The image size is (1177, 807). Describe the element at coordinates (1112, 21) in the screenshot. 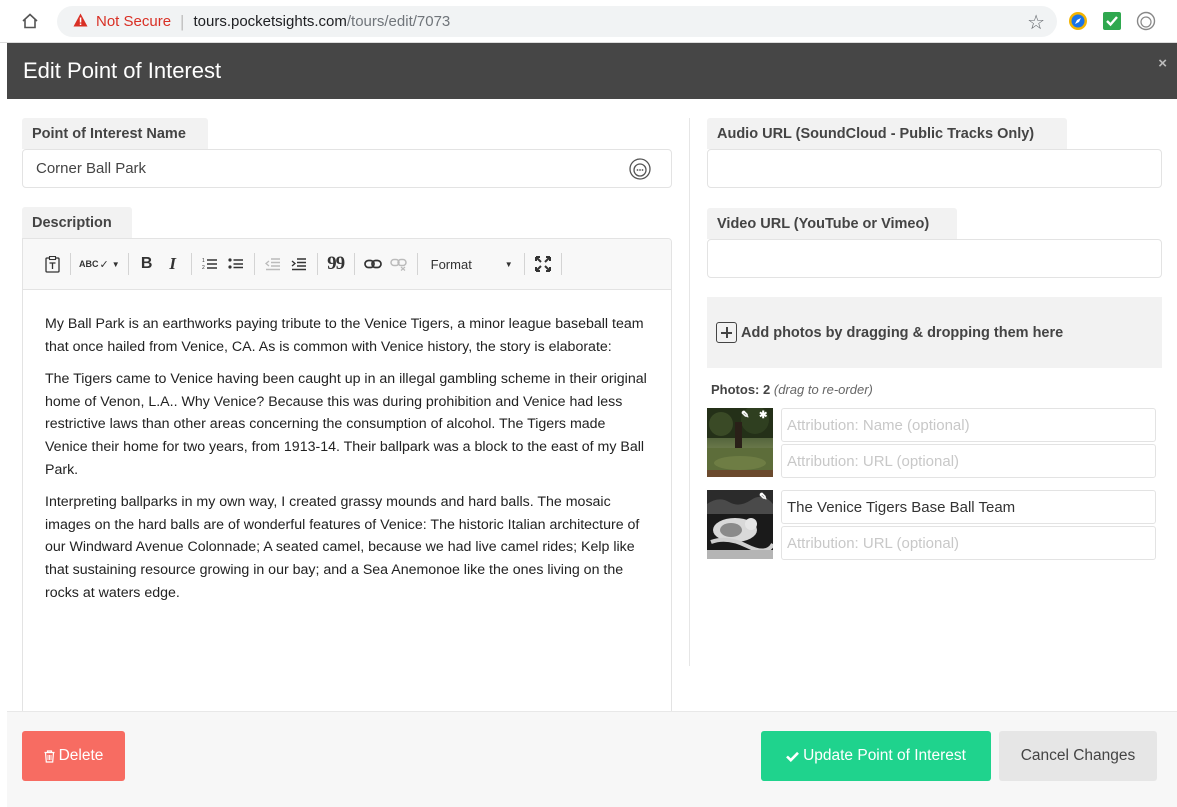

I see `checkmark-extension-icon` at that location.